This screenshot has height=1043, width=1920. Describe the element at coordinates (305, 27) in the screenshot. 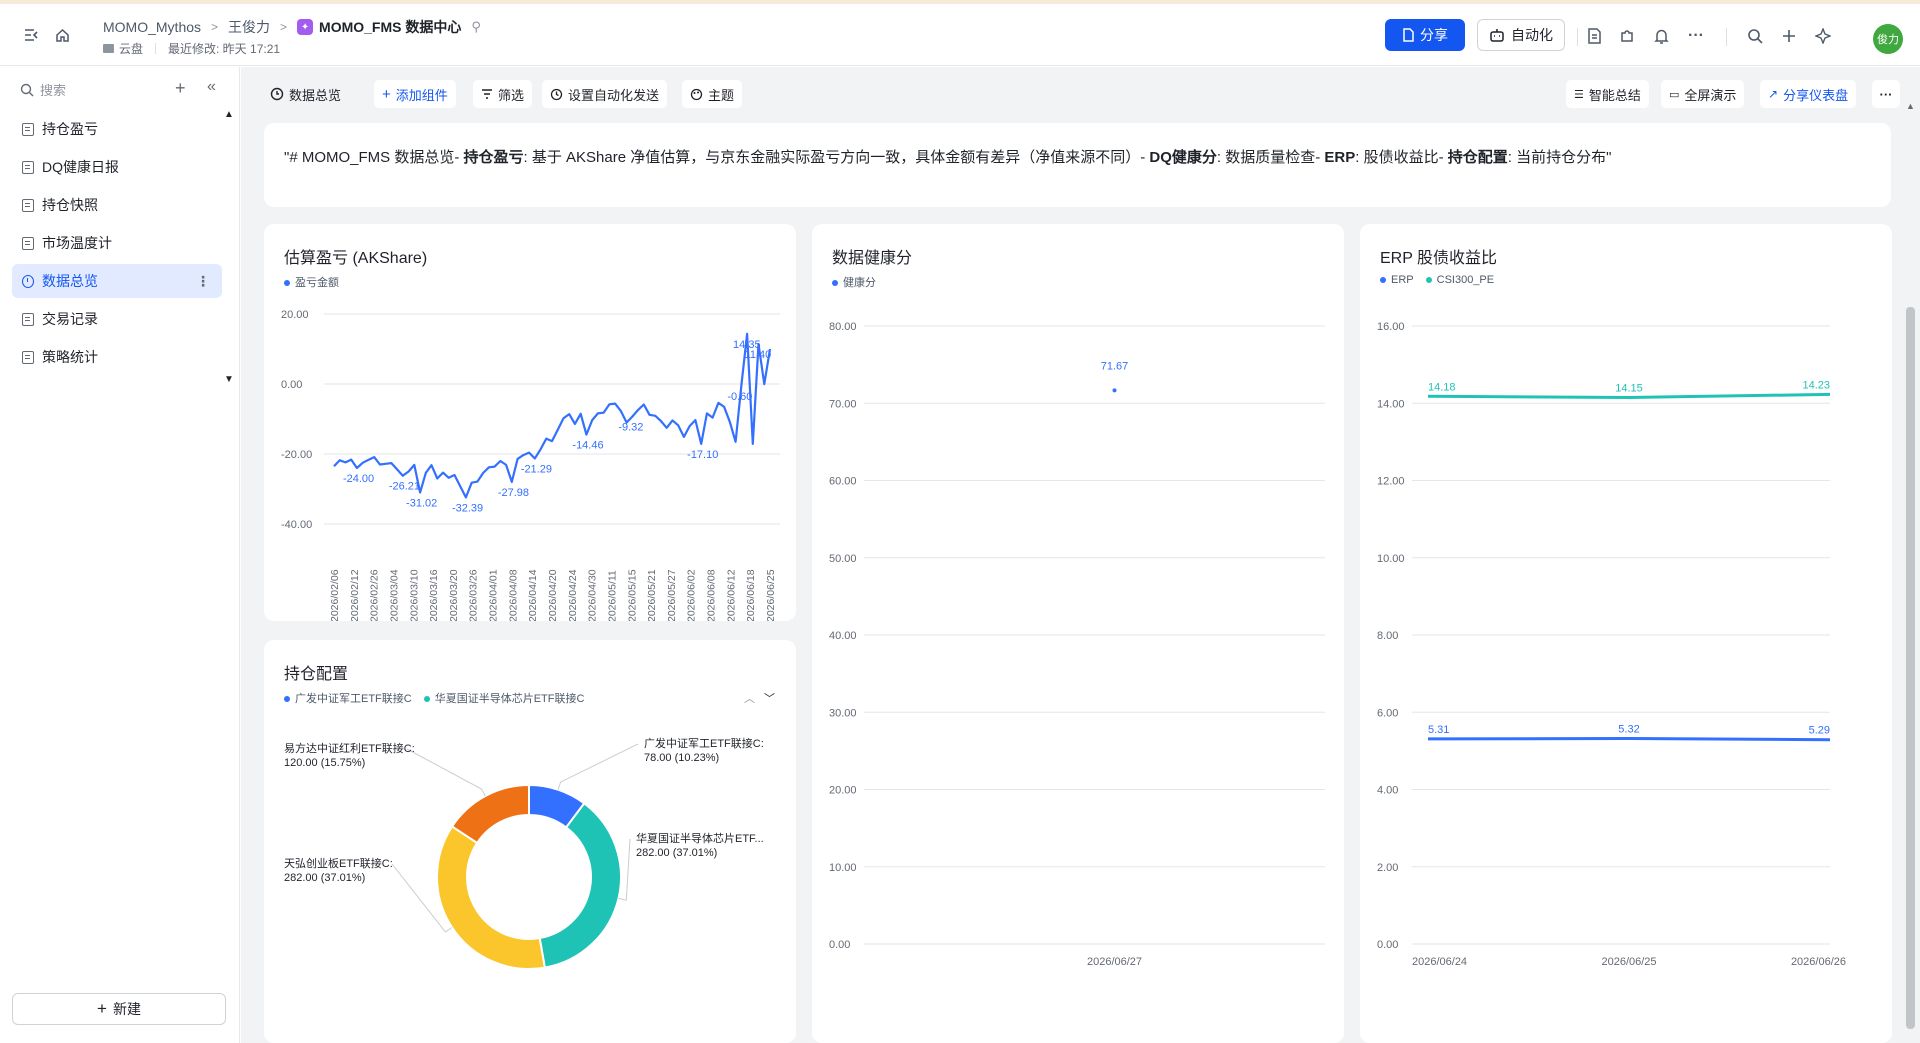

I see `app-icon: ✦` at that location.